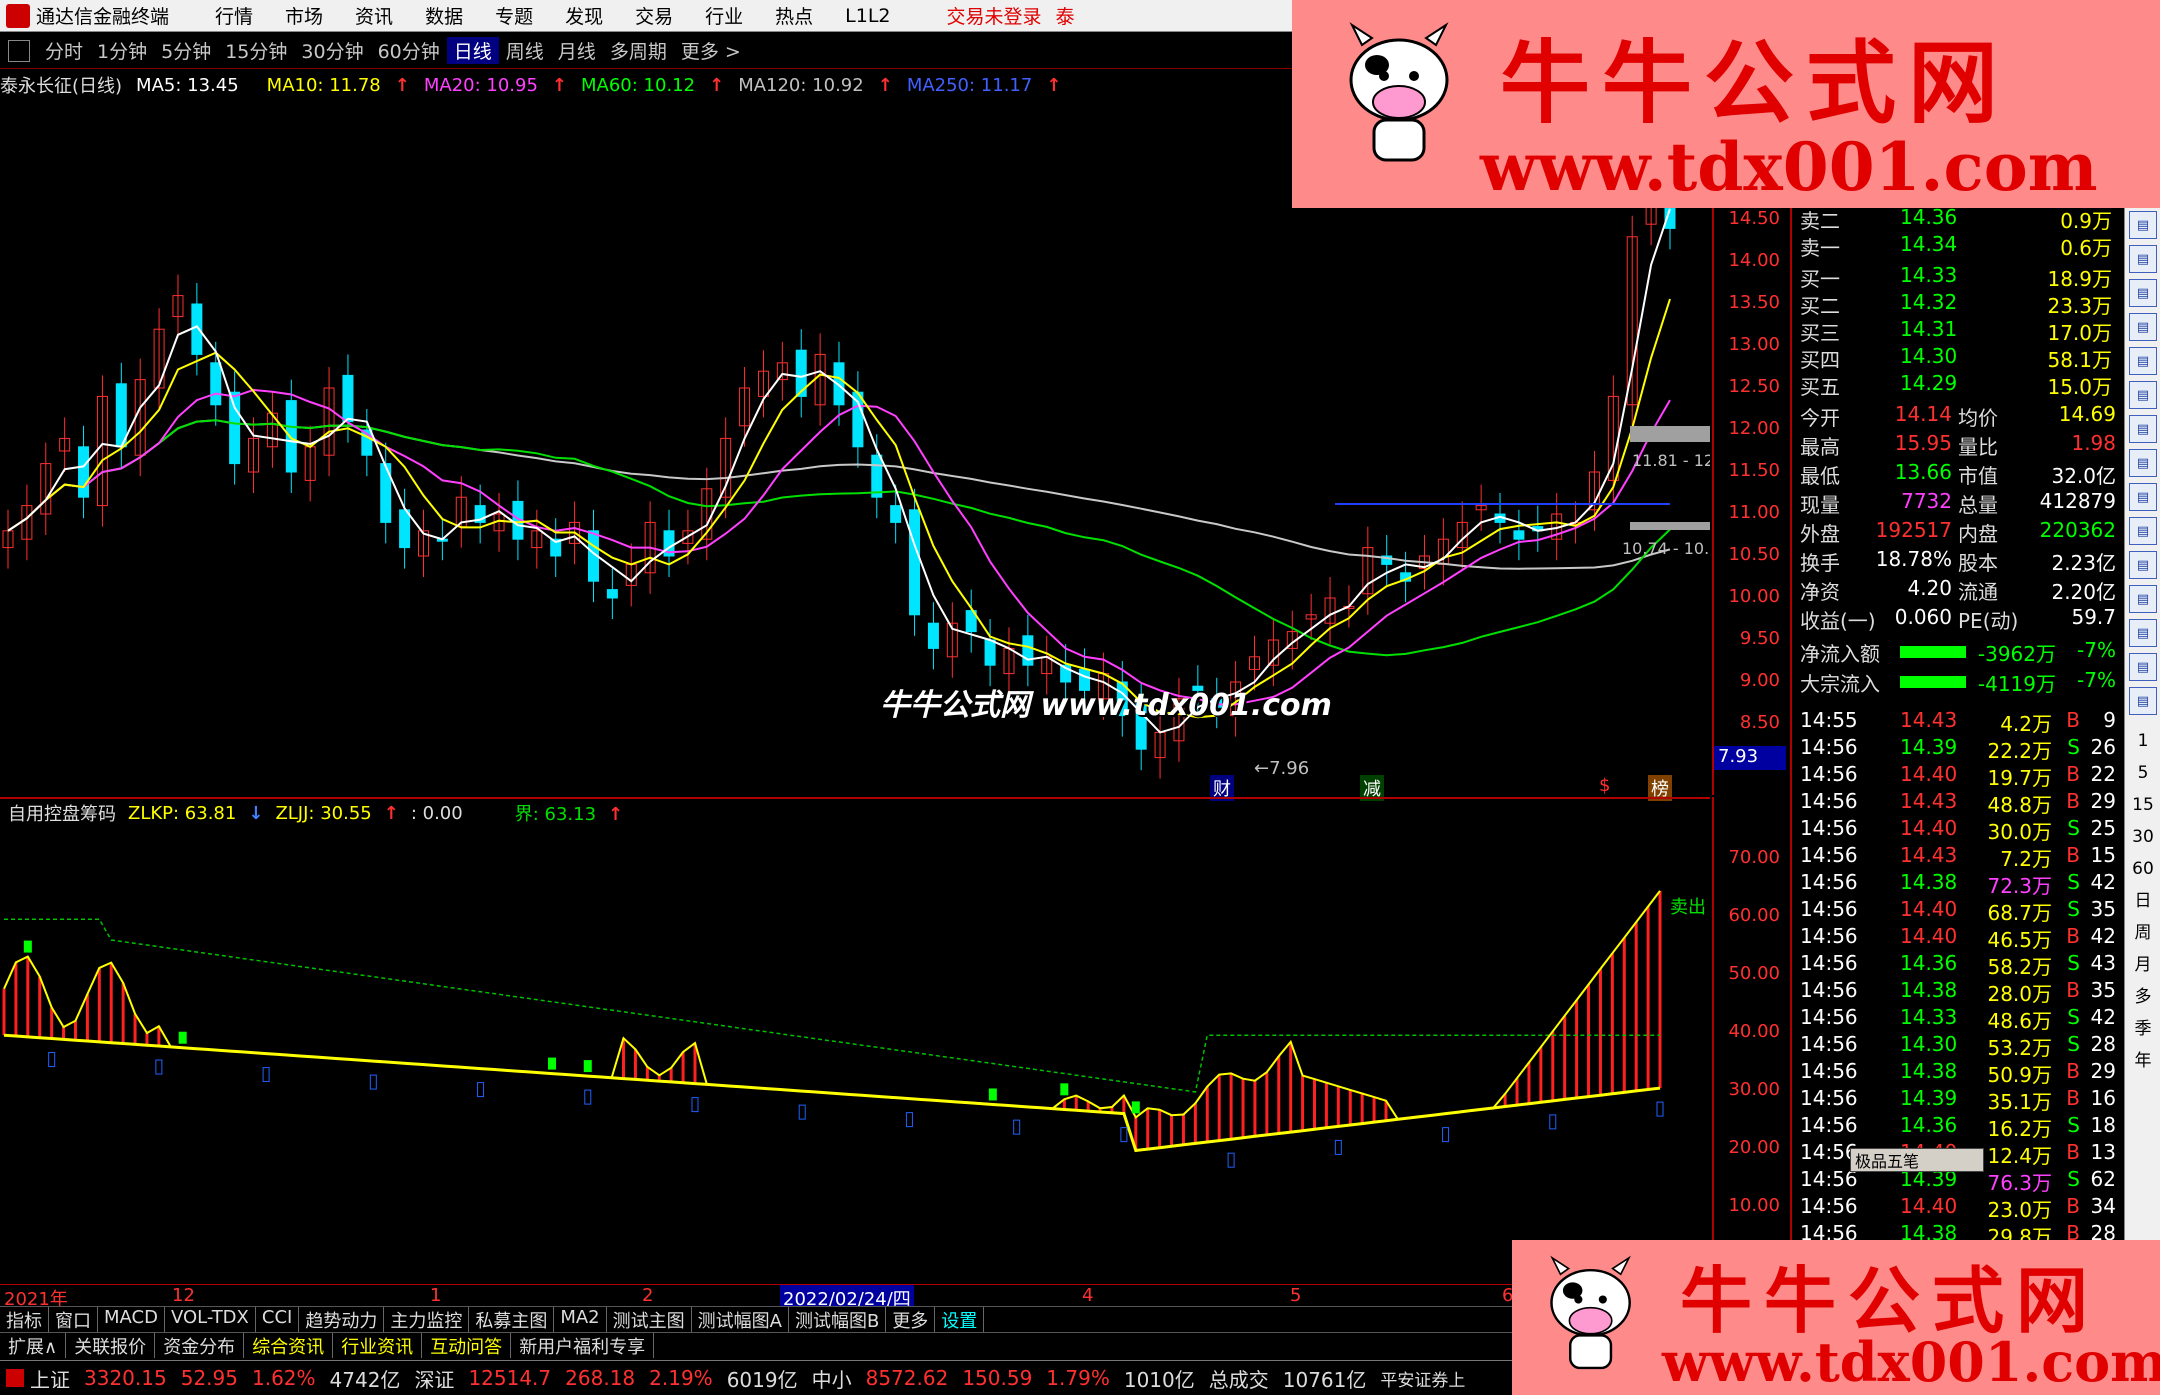  Describe the element at coordinates (2143, 965) in the screenshot. I see `sidebar-period-月: 月` at that location.